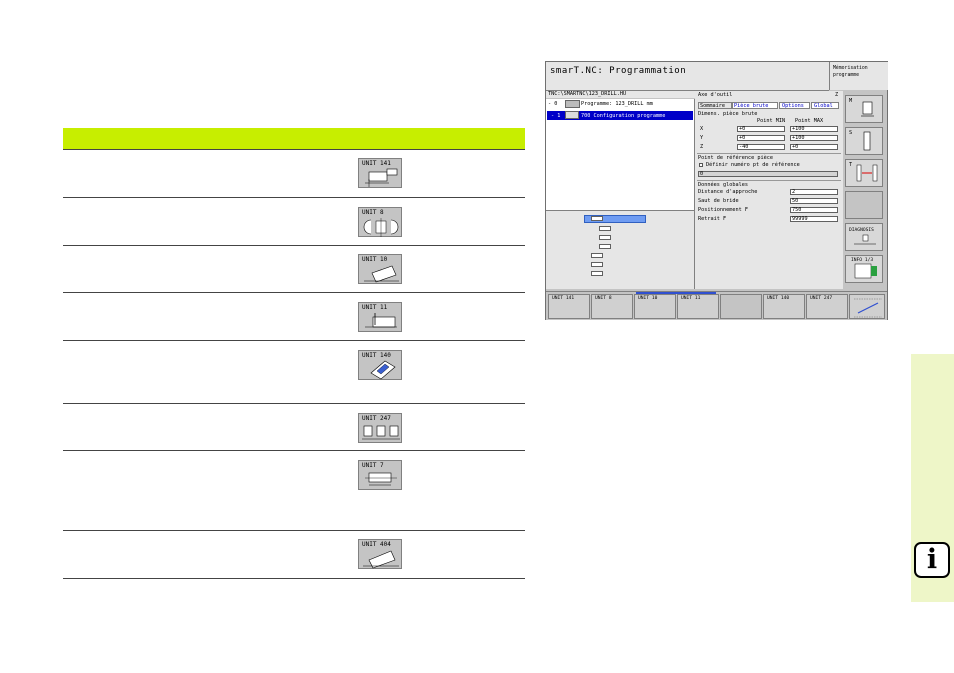  I want to click on unit-11-drawing, so click(381, 320).